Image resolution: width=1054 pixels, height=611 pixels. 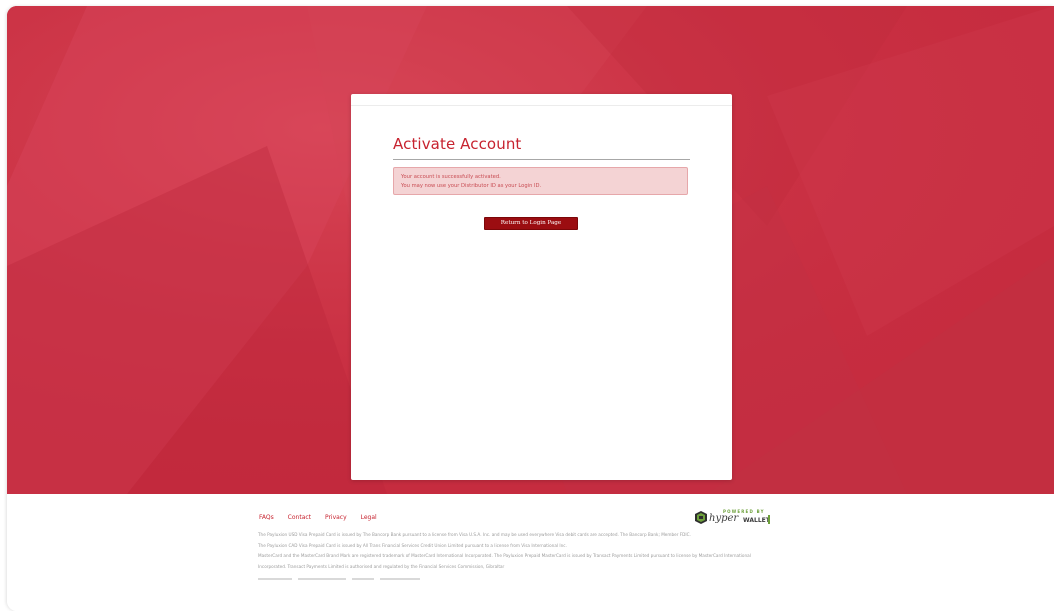 What do you see at coordinates (769, 519) in the screenshot?
I see `logo-accent-bar` at bounding box center [769, 519].